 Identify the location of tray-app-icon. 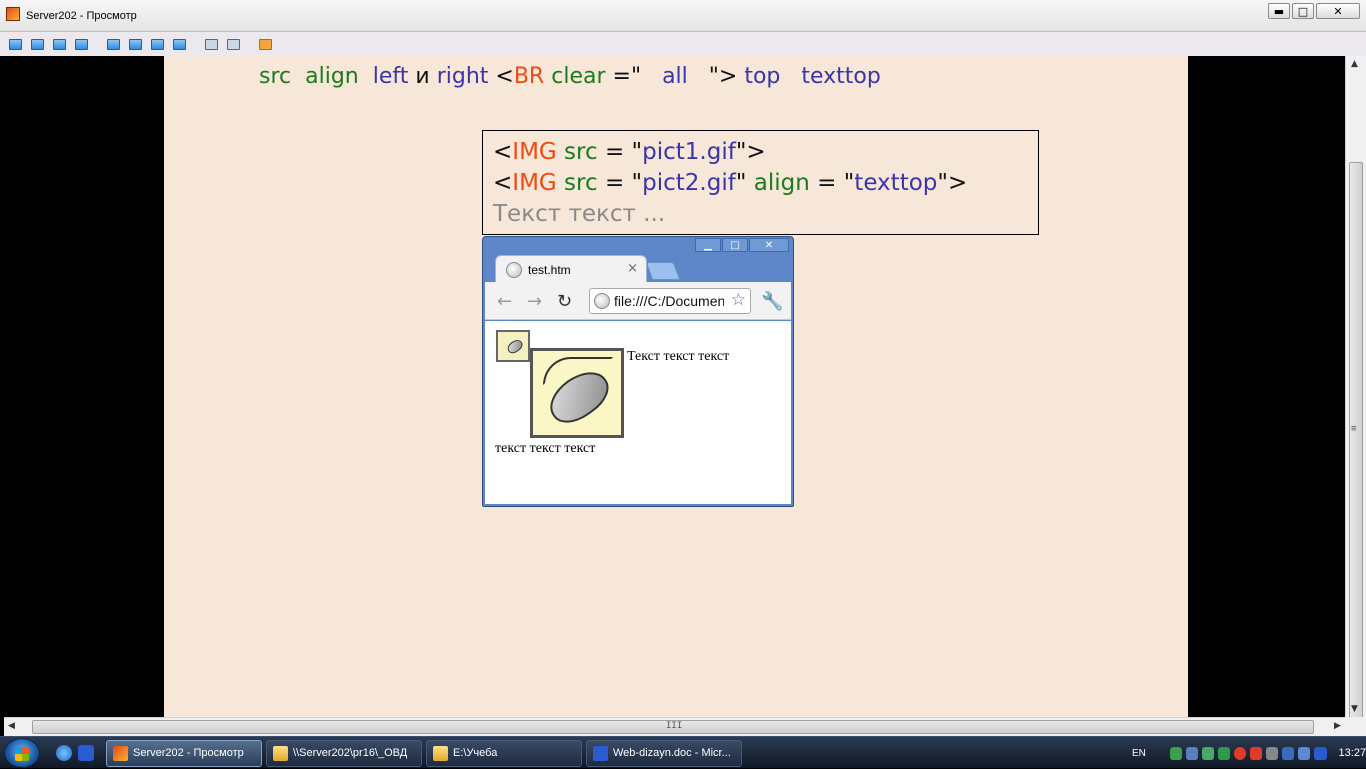
(1320, 753).